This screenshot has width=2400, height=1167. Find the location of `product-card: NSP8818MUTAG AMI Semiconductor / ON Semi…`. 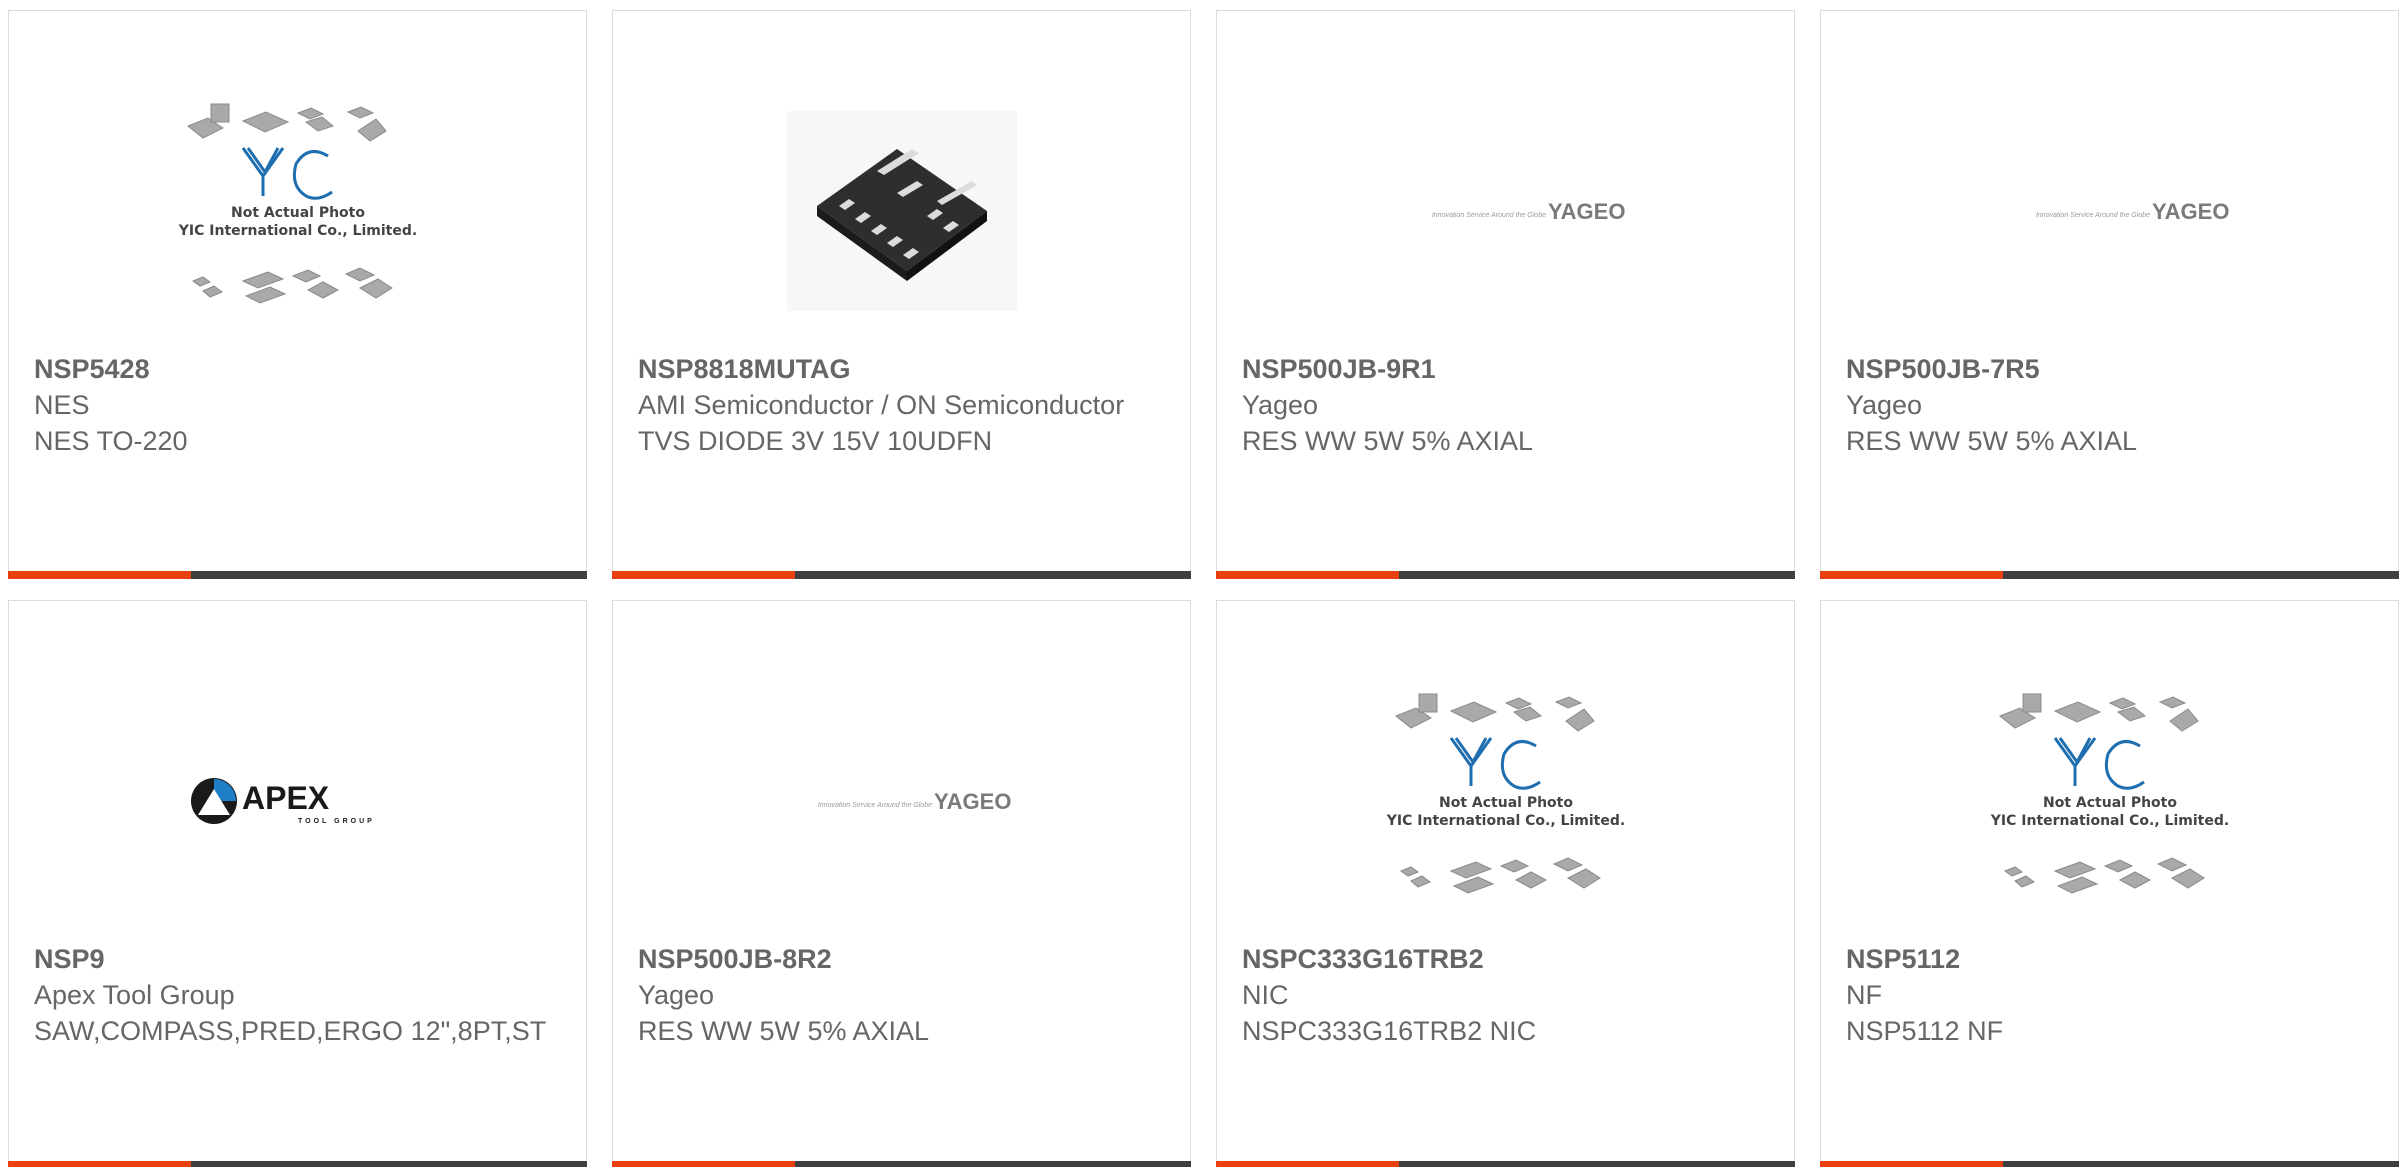

product-card: NSP8818MUTAG AMI Semiconductor / ON Semi… is located at coordinates (901, 294).